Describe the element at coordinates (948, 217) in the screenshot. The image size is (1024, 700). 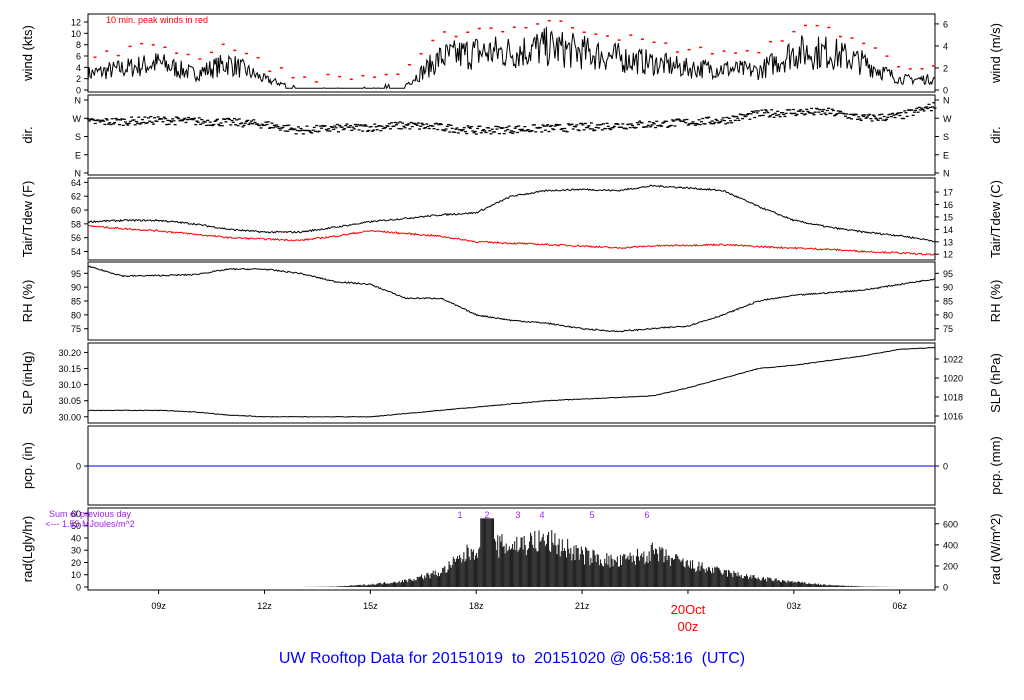
I see `temp-rtick-label: 15` at that location.